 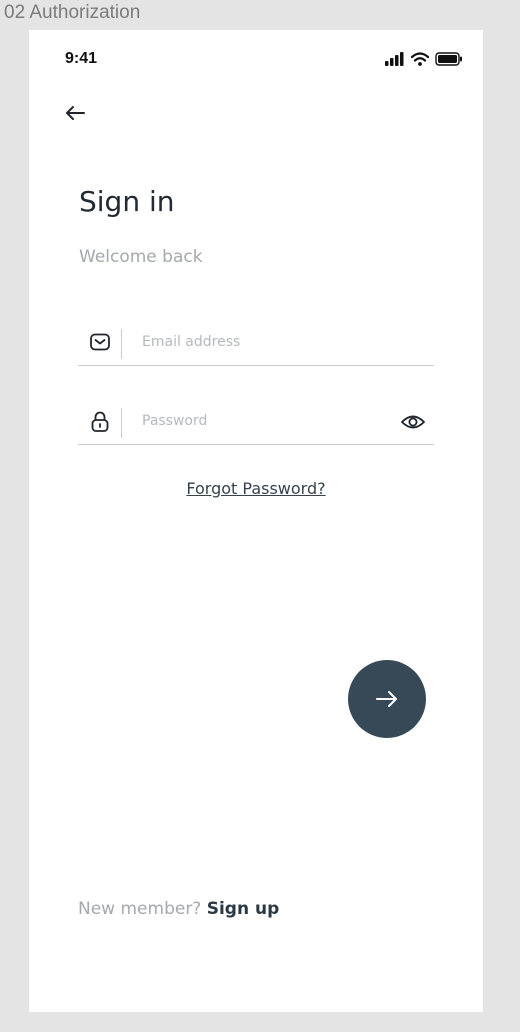 I want to click on arrow-left-icon, so click(x=75, y=113).